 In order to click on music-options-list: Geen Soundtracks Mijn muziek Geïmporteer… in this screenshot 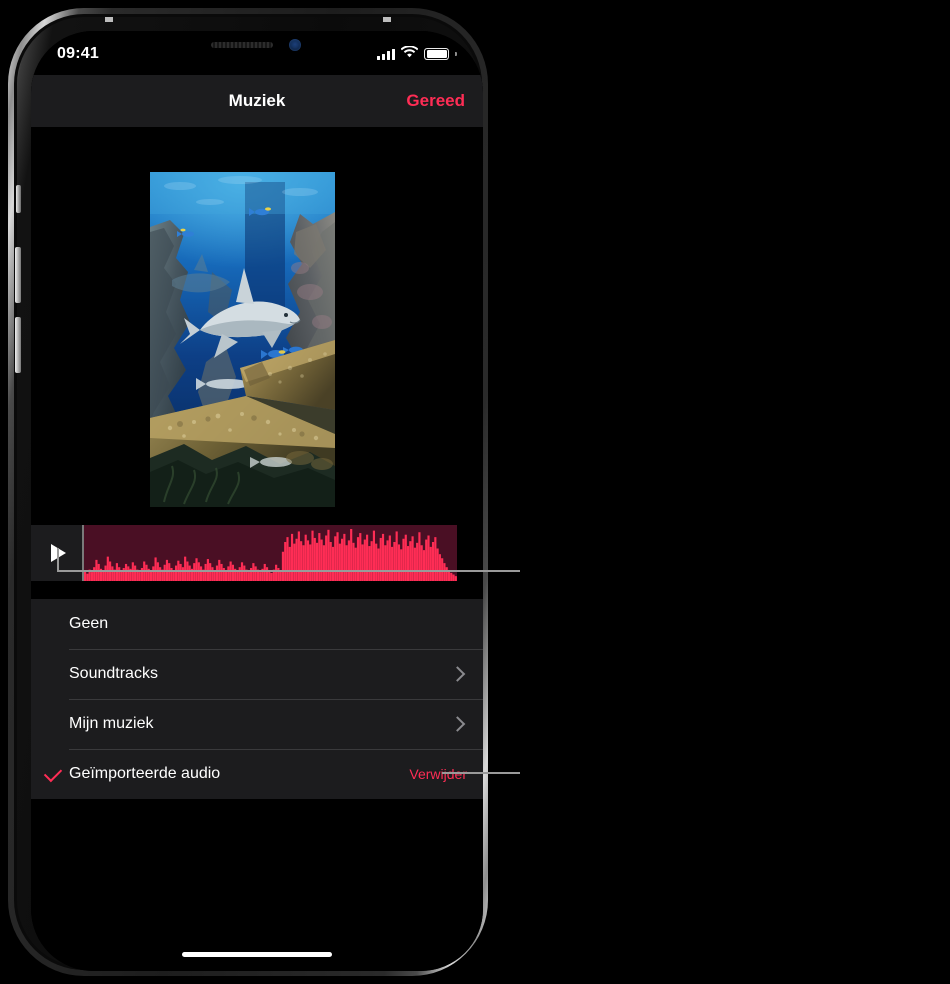, I will do `click(257, 699)`.